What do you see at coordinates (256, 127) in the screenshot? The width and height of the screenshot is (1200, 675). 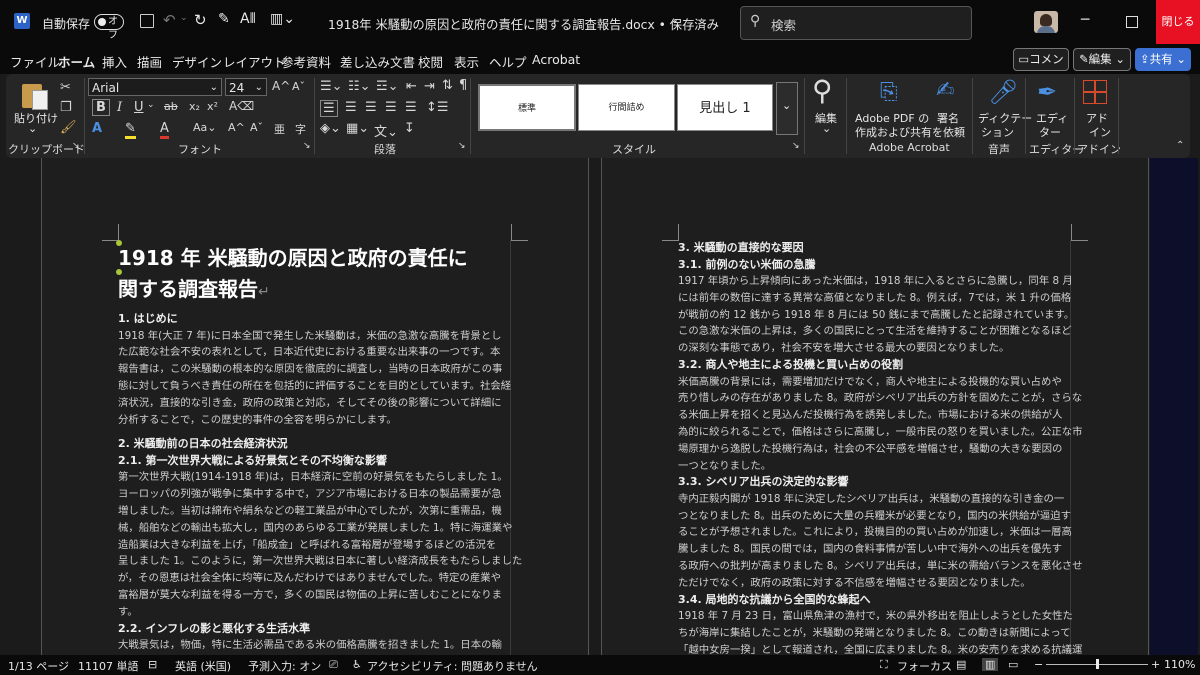 I see `shrink-font-2-icon: Aˇ` at bounding box center [256, 127].